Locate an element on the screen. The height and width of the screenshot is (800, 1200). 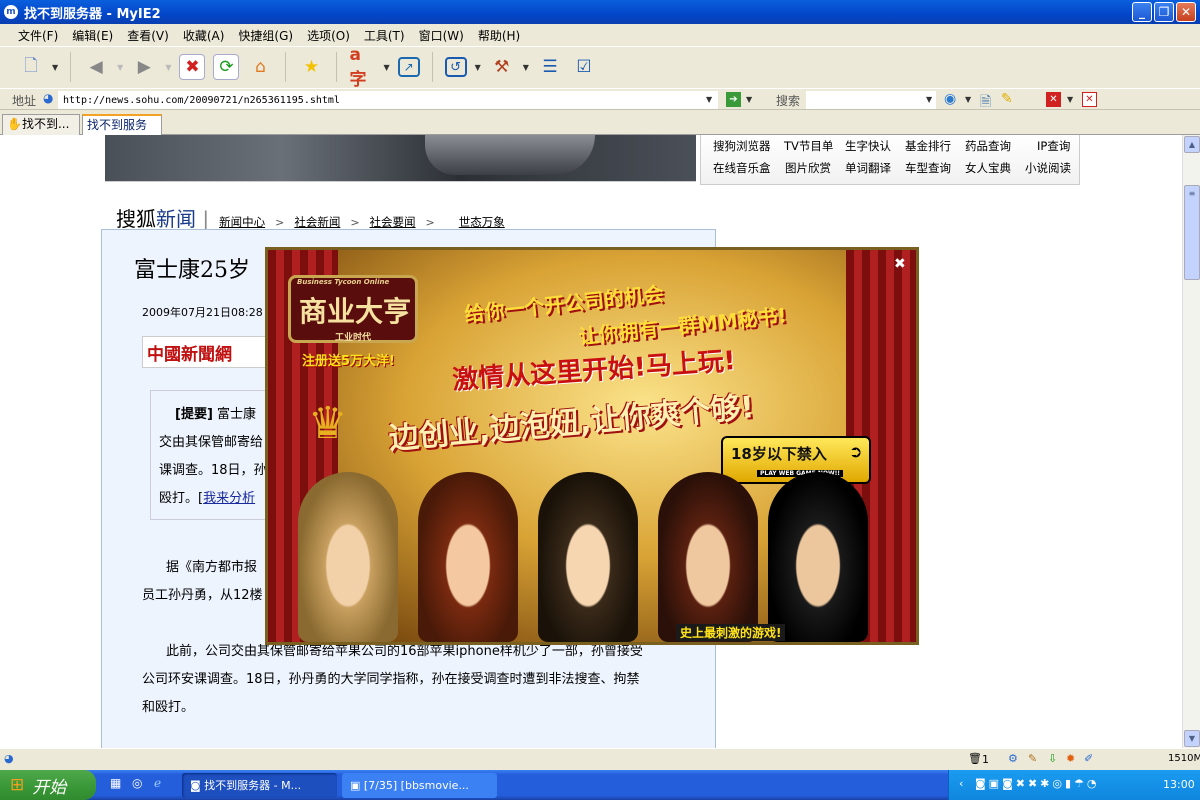
quick-link: 在线音乐盒 is located at coordinates (742, 168).